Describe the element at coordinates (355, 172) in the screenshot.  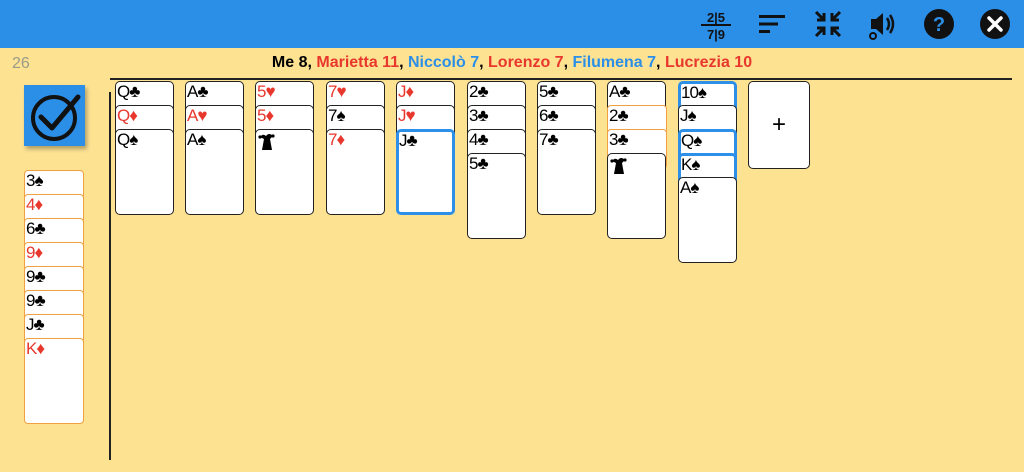
I see `card-7-diamond: 7♦` at that location.